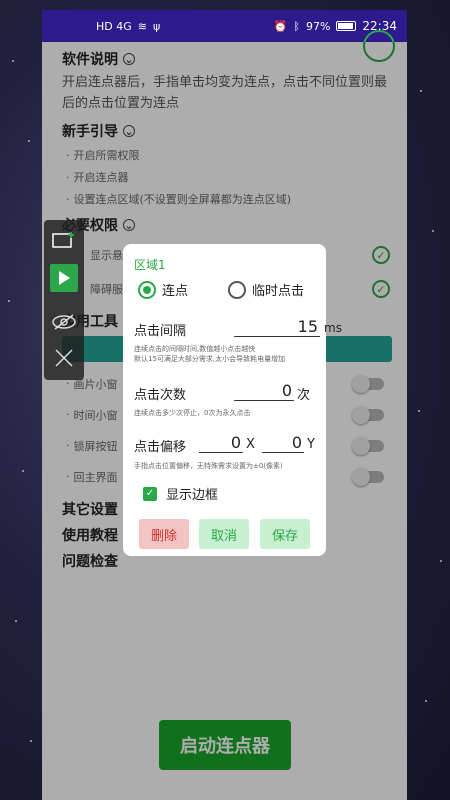 The width and height of the screenshot is (450, 800). Describe the element at coordinates (311, 444) in the screenshot. I see `offset-y-unit: Y` at that location.